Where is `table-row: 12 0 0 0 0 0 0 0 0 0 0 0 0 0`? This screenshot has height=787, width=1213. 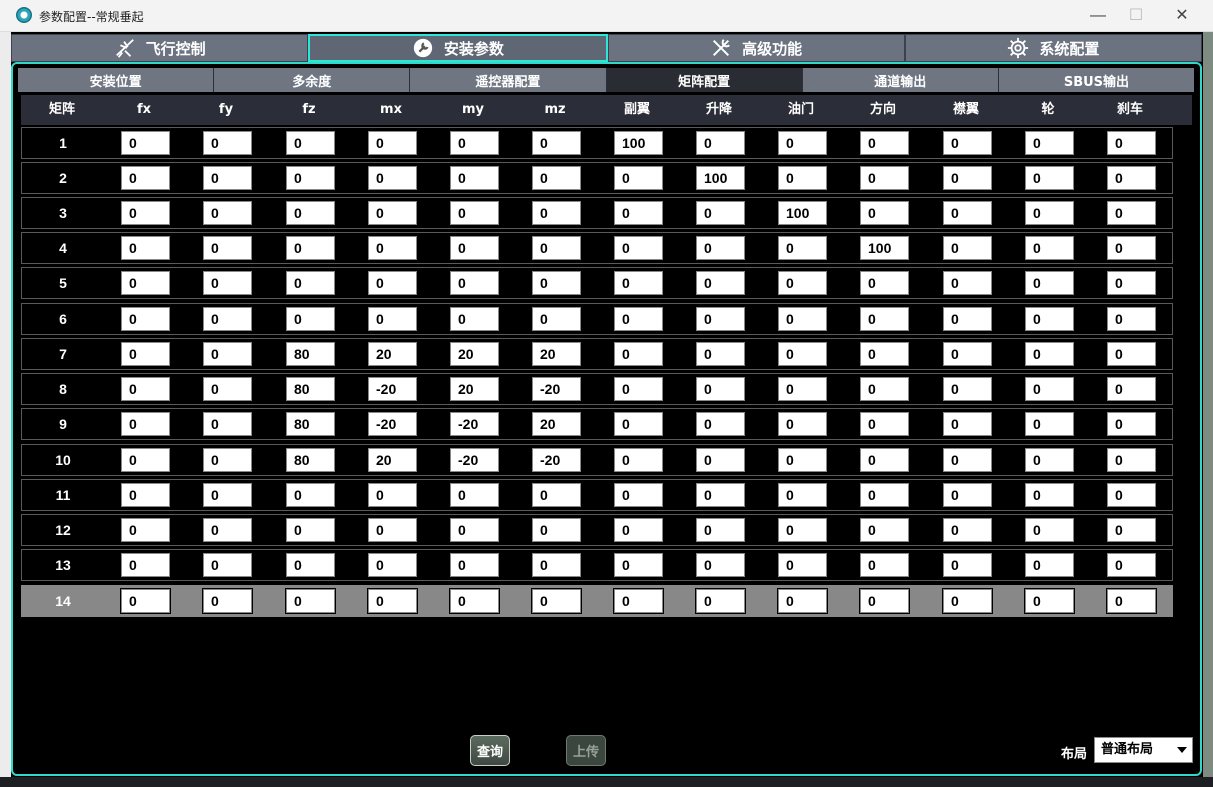
table-row: 12 0 0 0 0 0 0 0 0 0 0 0 0 0 is located at coordinates (597, 530).